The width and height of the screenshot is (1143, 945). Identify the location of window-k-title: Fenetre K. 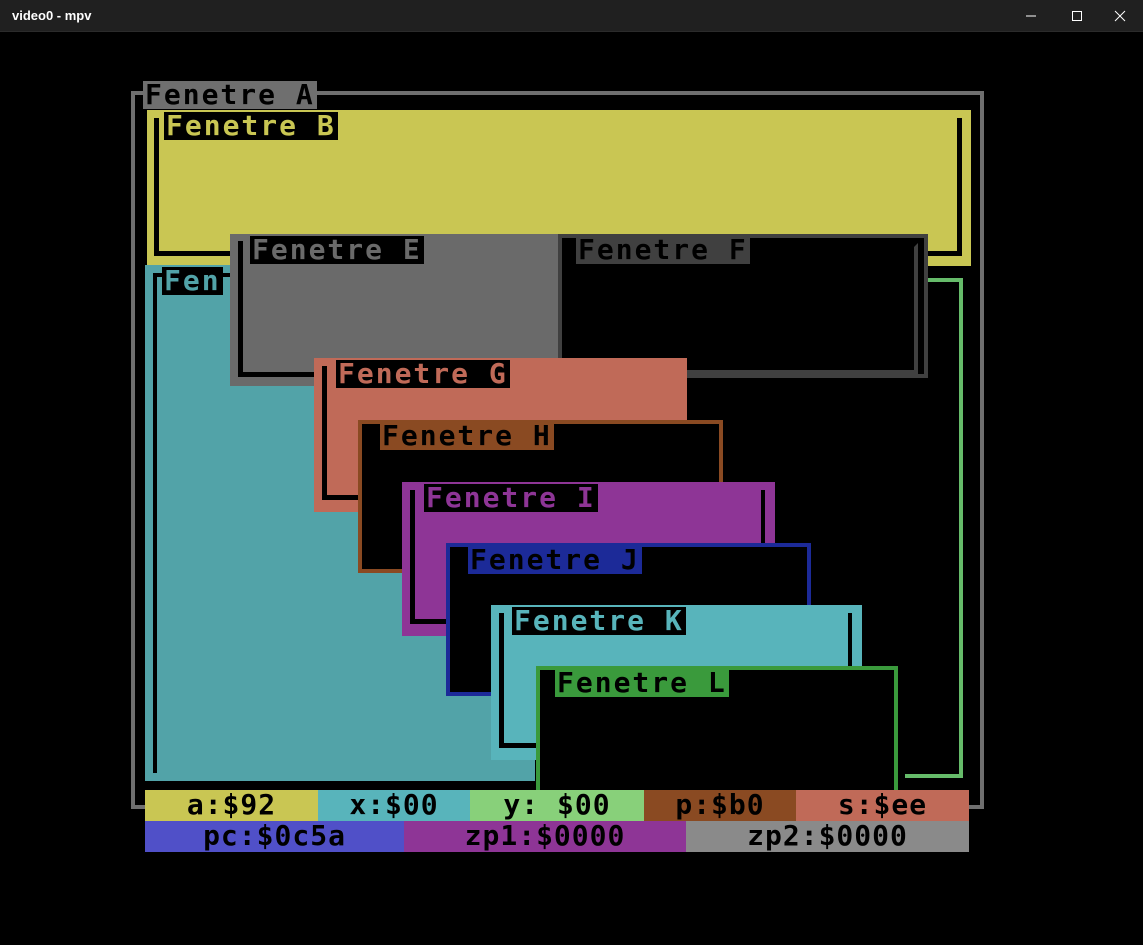
(599, 620).